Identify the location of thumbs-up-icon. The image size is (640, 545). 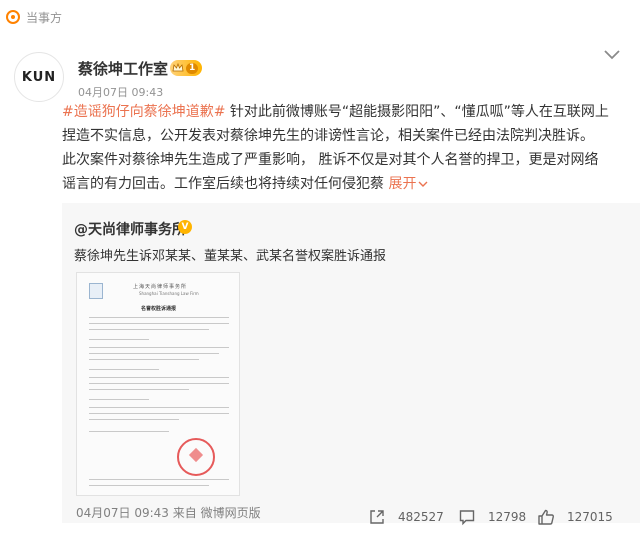
(546, 517).